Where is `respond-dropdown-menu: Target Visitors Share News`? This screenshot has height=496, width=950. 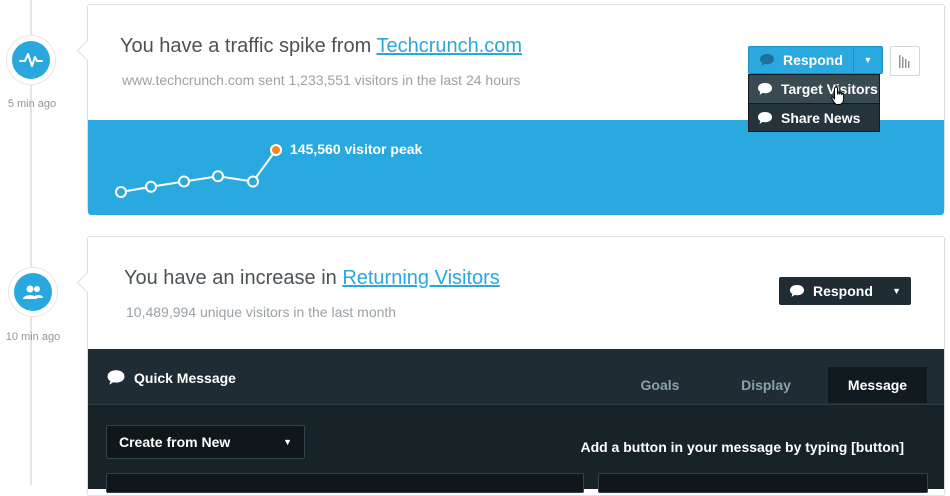 respond-dropdown-menu: Target Visitors Share News is located at coordinates (814, 103).